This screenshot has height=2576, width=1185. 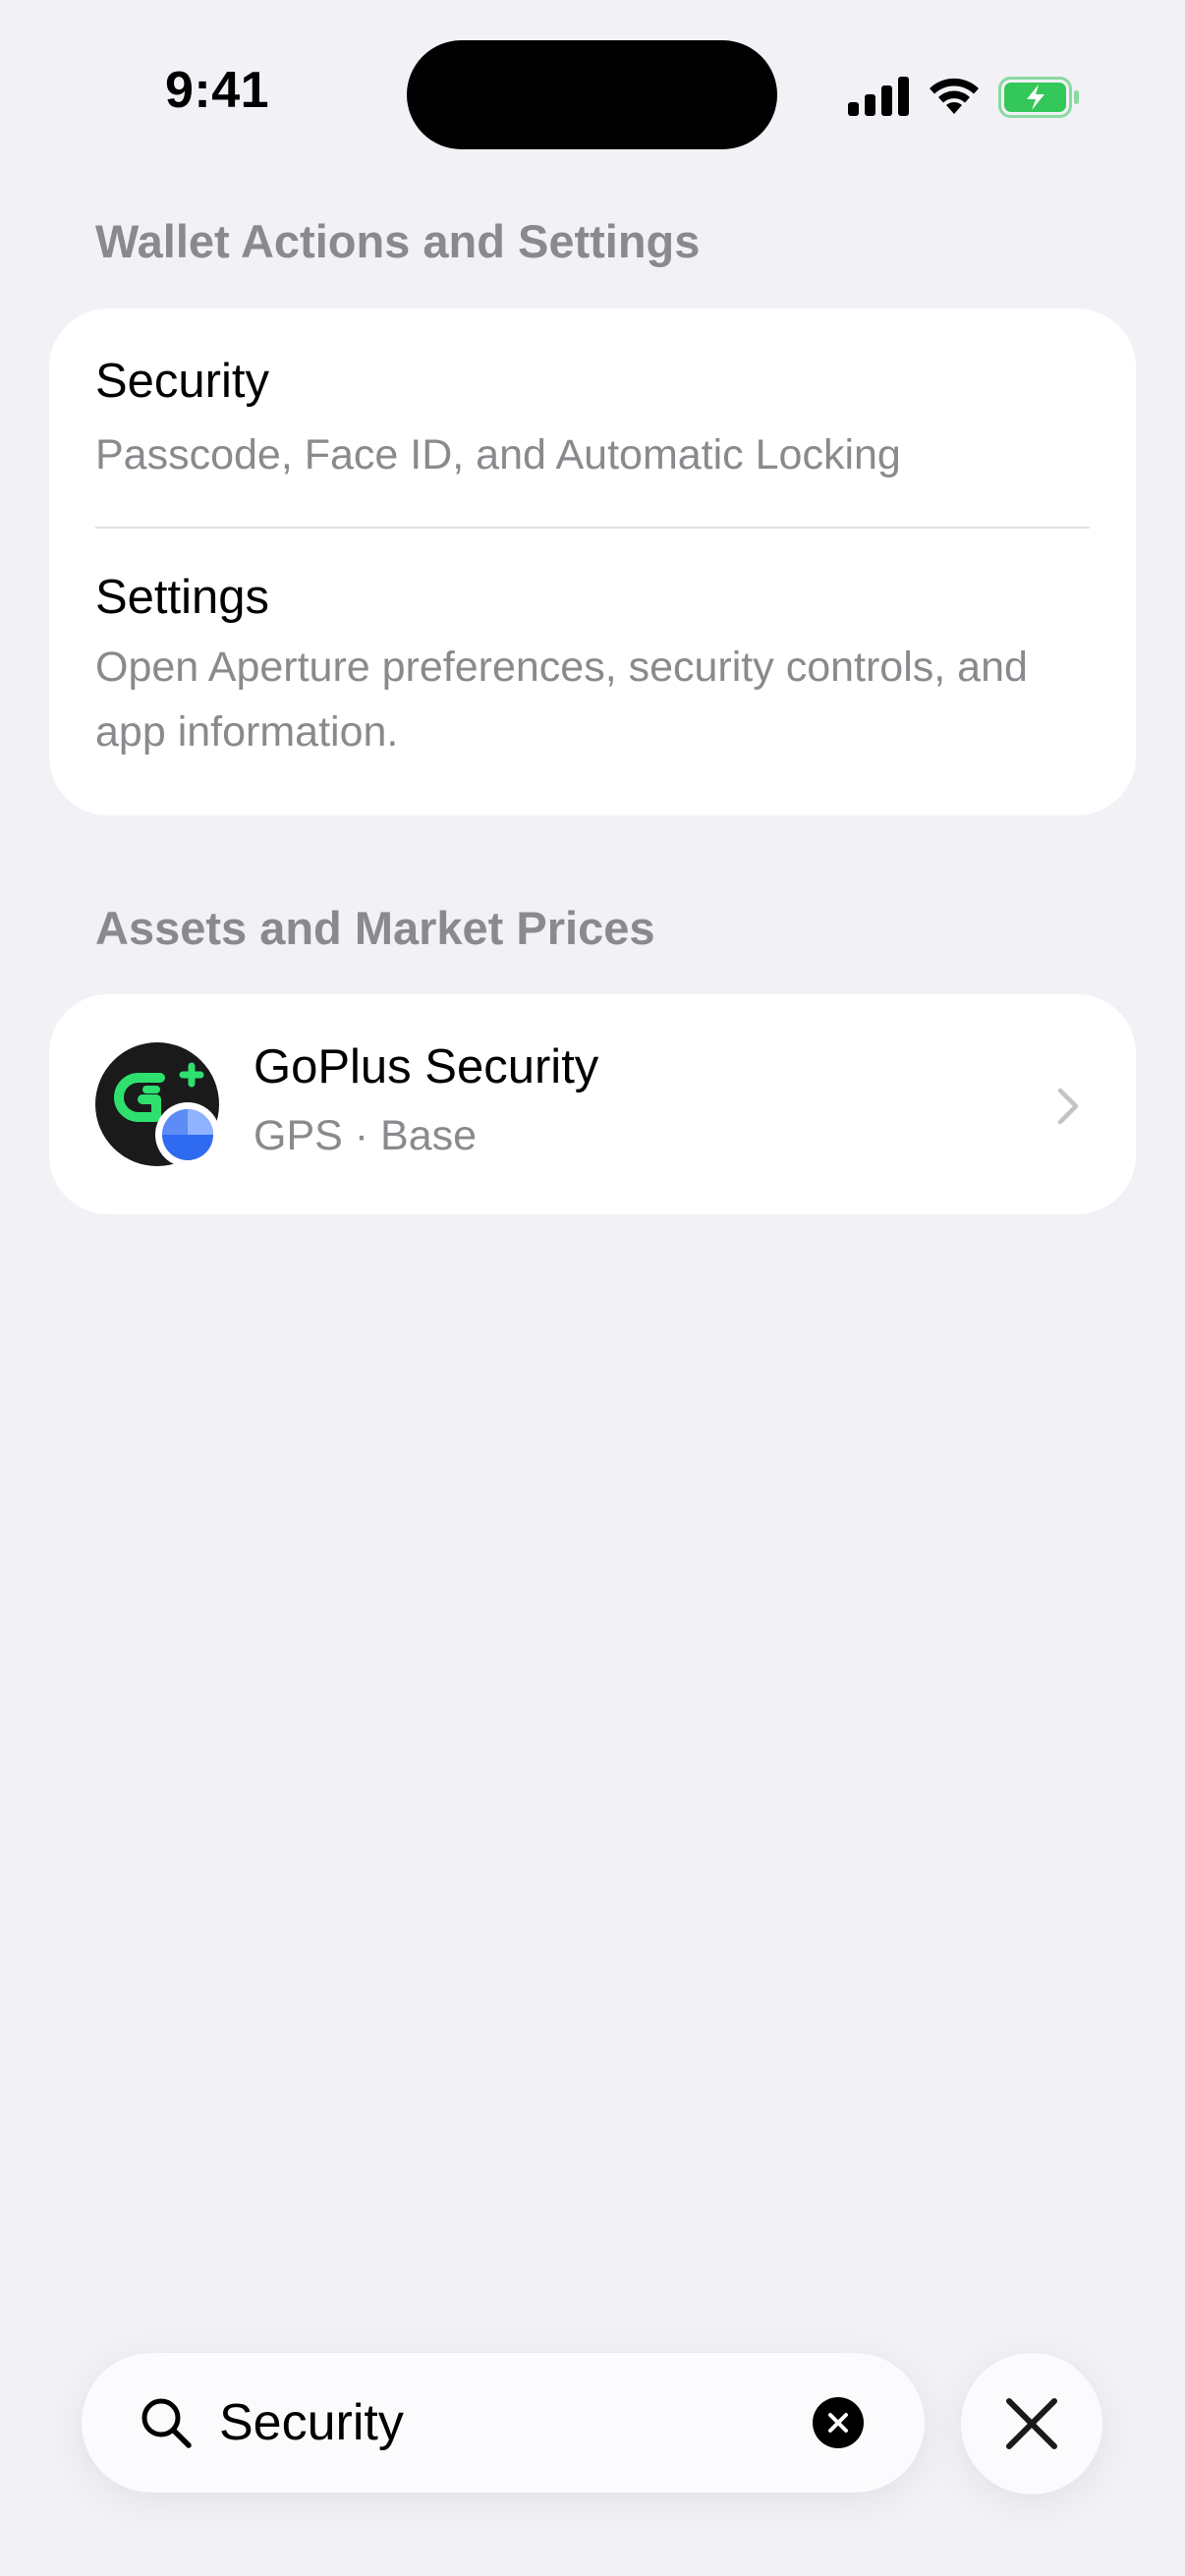 I want to click on goplus-logo-icon, so click(x=157, y=1104).